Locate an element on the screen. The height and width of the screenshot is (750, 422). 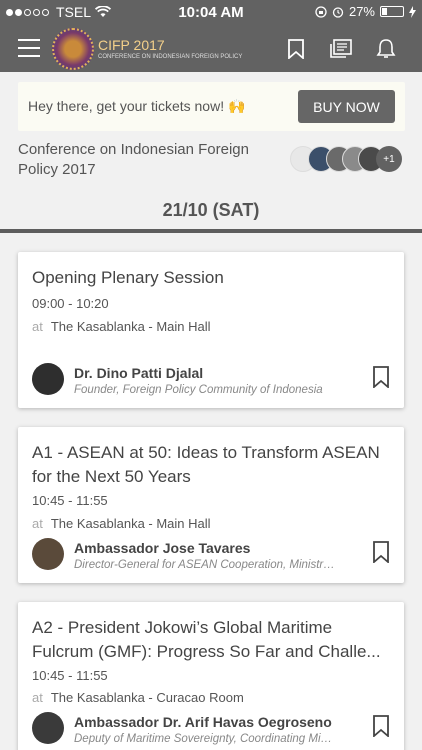
session-title: Opening Plenary Session is located at coordinates (128, 277).